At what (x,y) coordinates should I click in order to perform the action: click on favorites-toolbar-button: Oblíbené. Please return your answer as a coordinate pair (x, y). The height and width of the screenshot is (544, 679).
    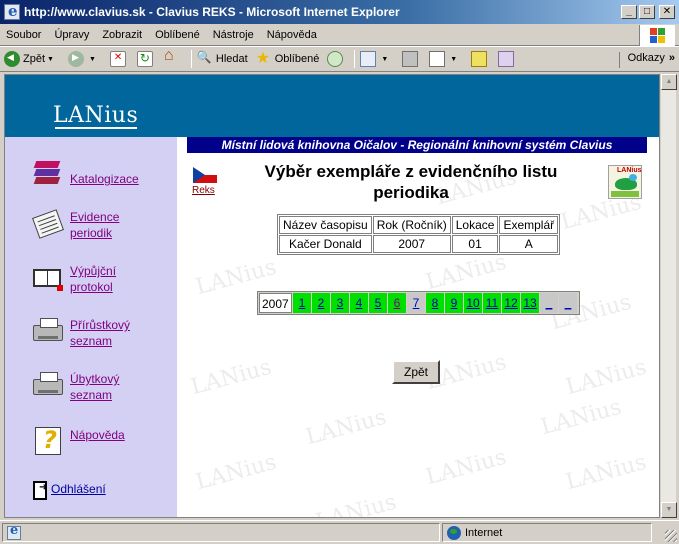
    Looking at the image, I should click on (288, 58).